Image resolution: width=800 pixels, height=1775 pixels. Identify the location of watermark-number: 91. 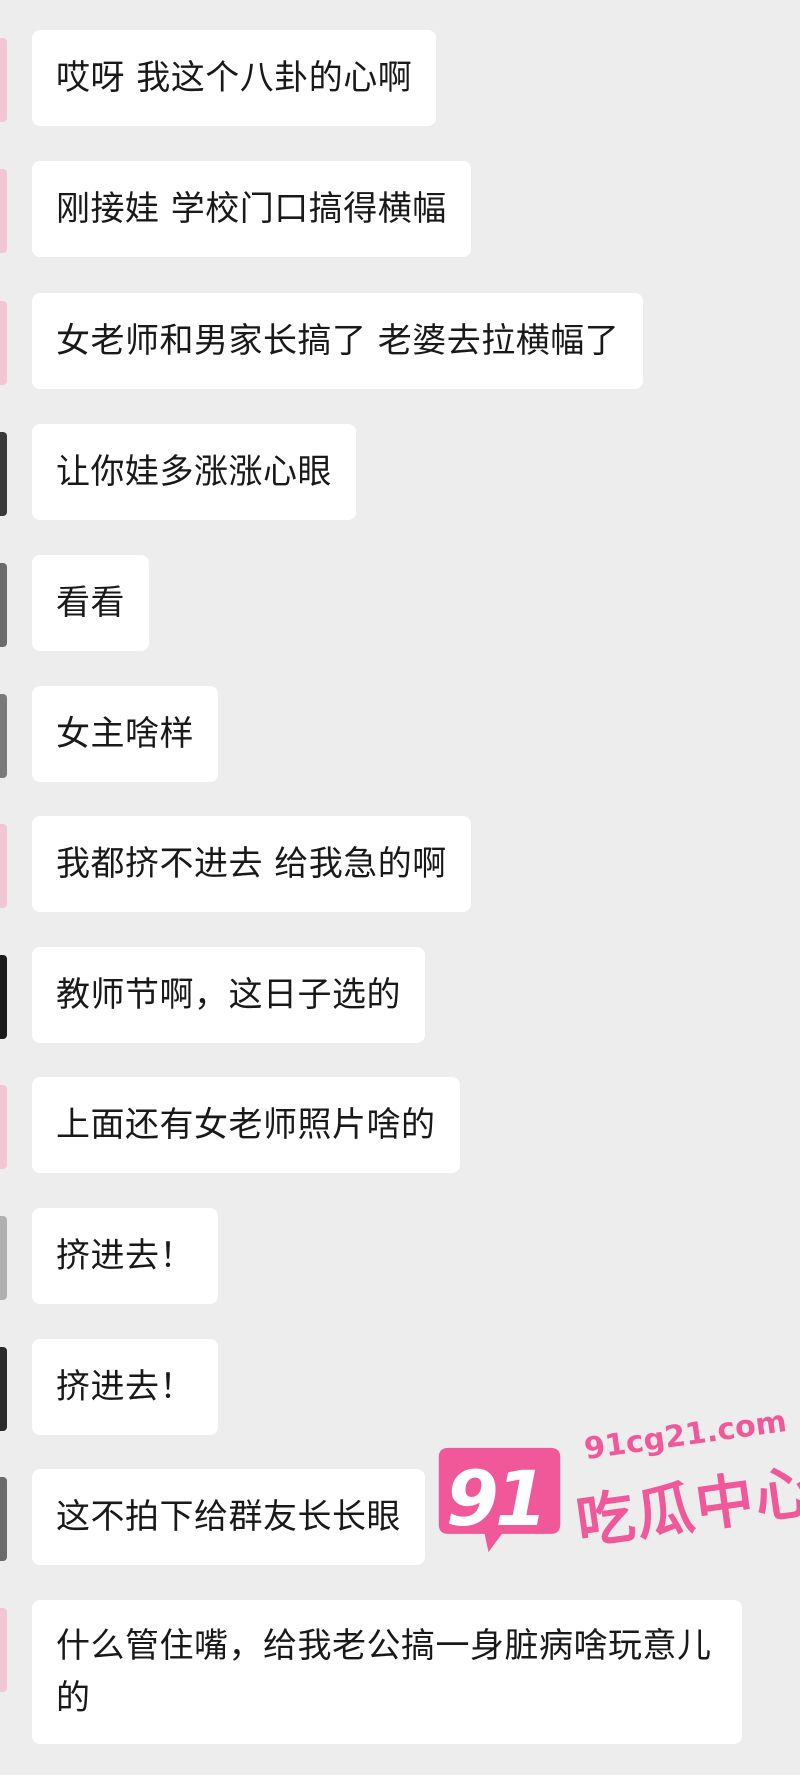
(497, 1498).